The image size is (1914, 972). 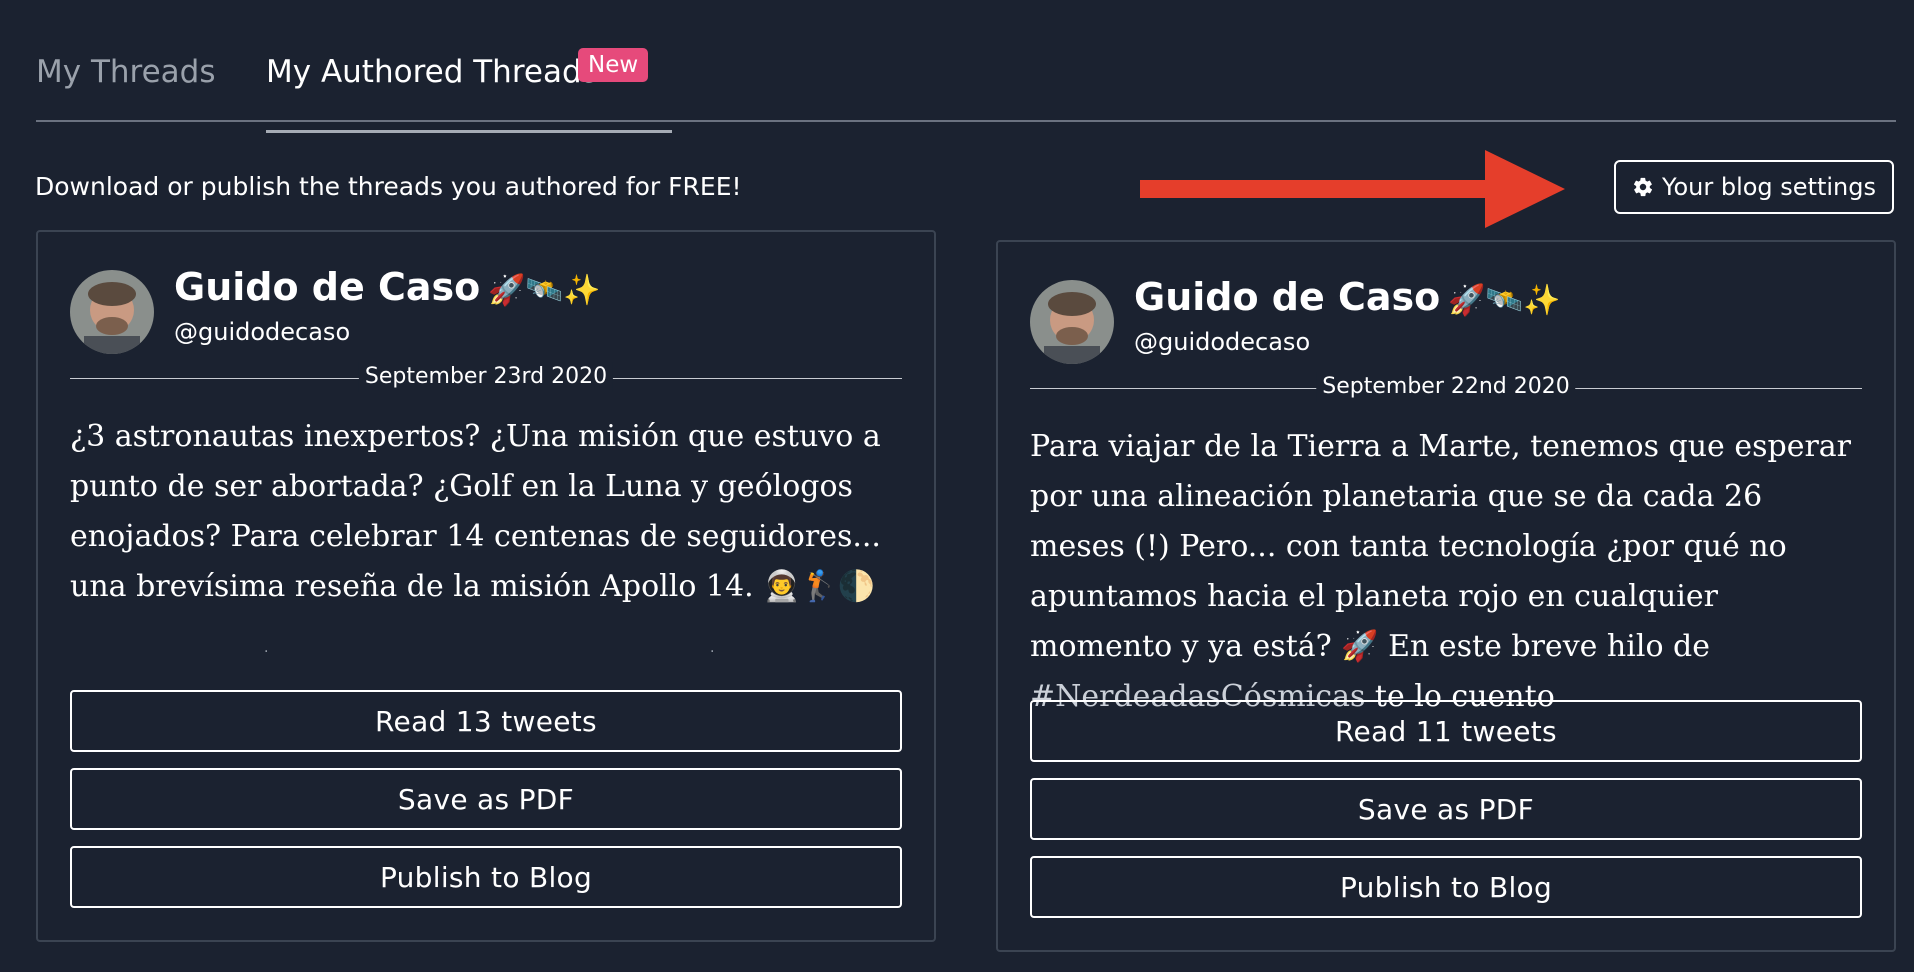 What do you see at coordinates (613, 65) in the screenshot?
I see `new-badge: New` at bounding box center [613, 65].